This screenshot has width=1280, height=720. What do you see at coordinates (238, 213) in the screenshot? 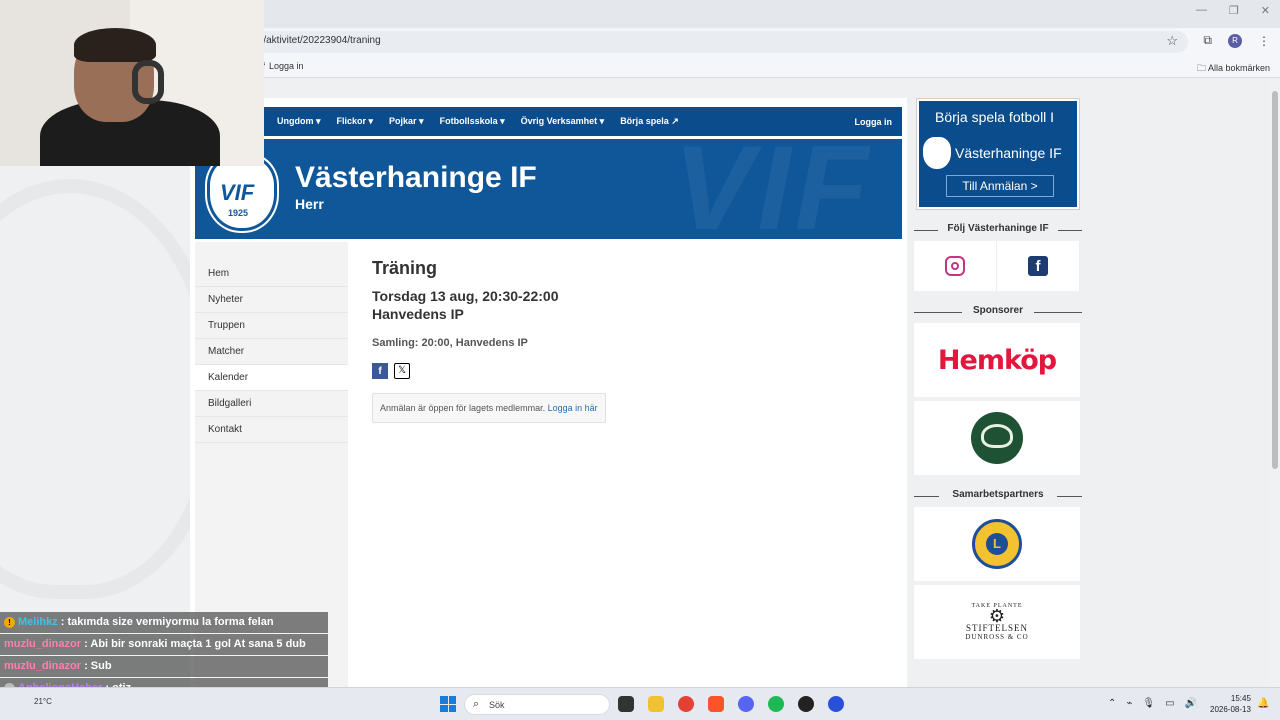
I see `club-logo-year: 1925` at bounding box center [238, 213].